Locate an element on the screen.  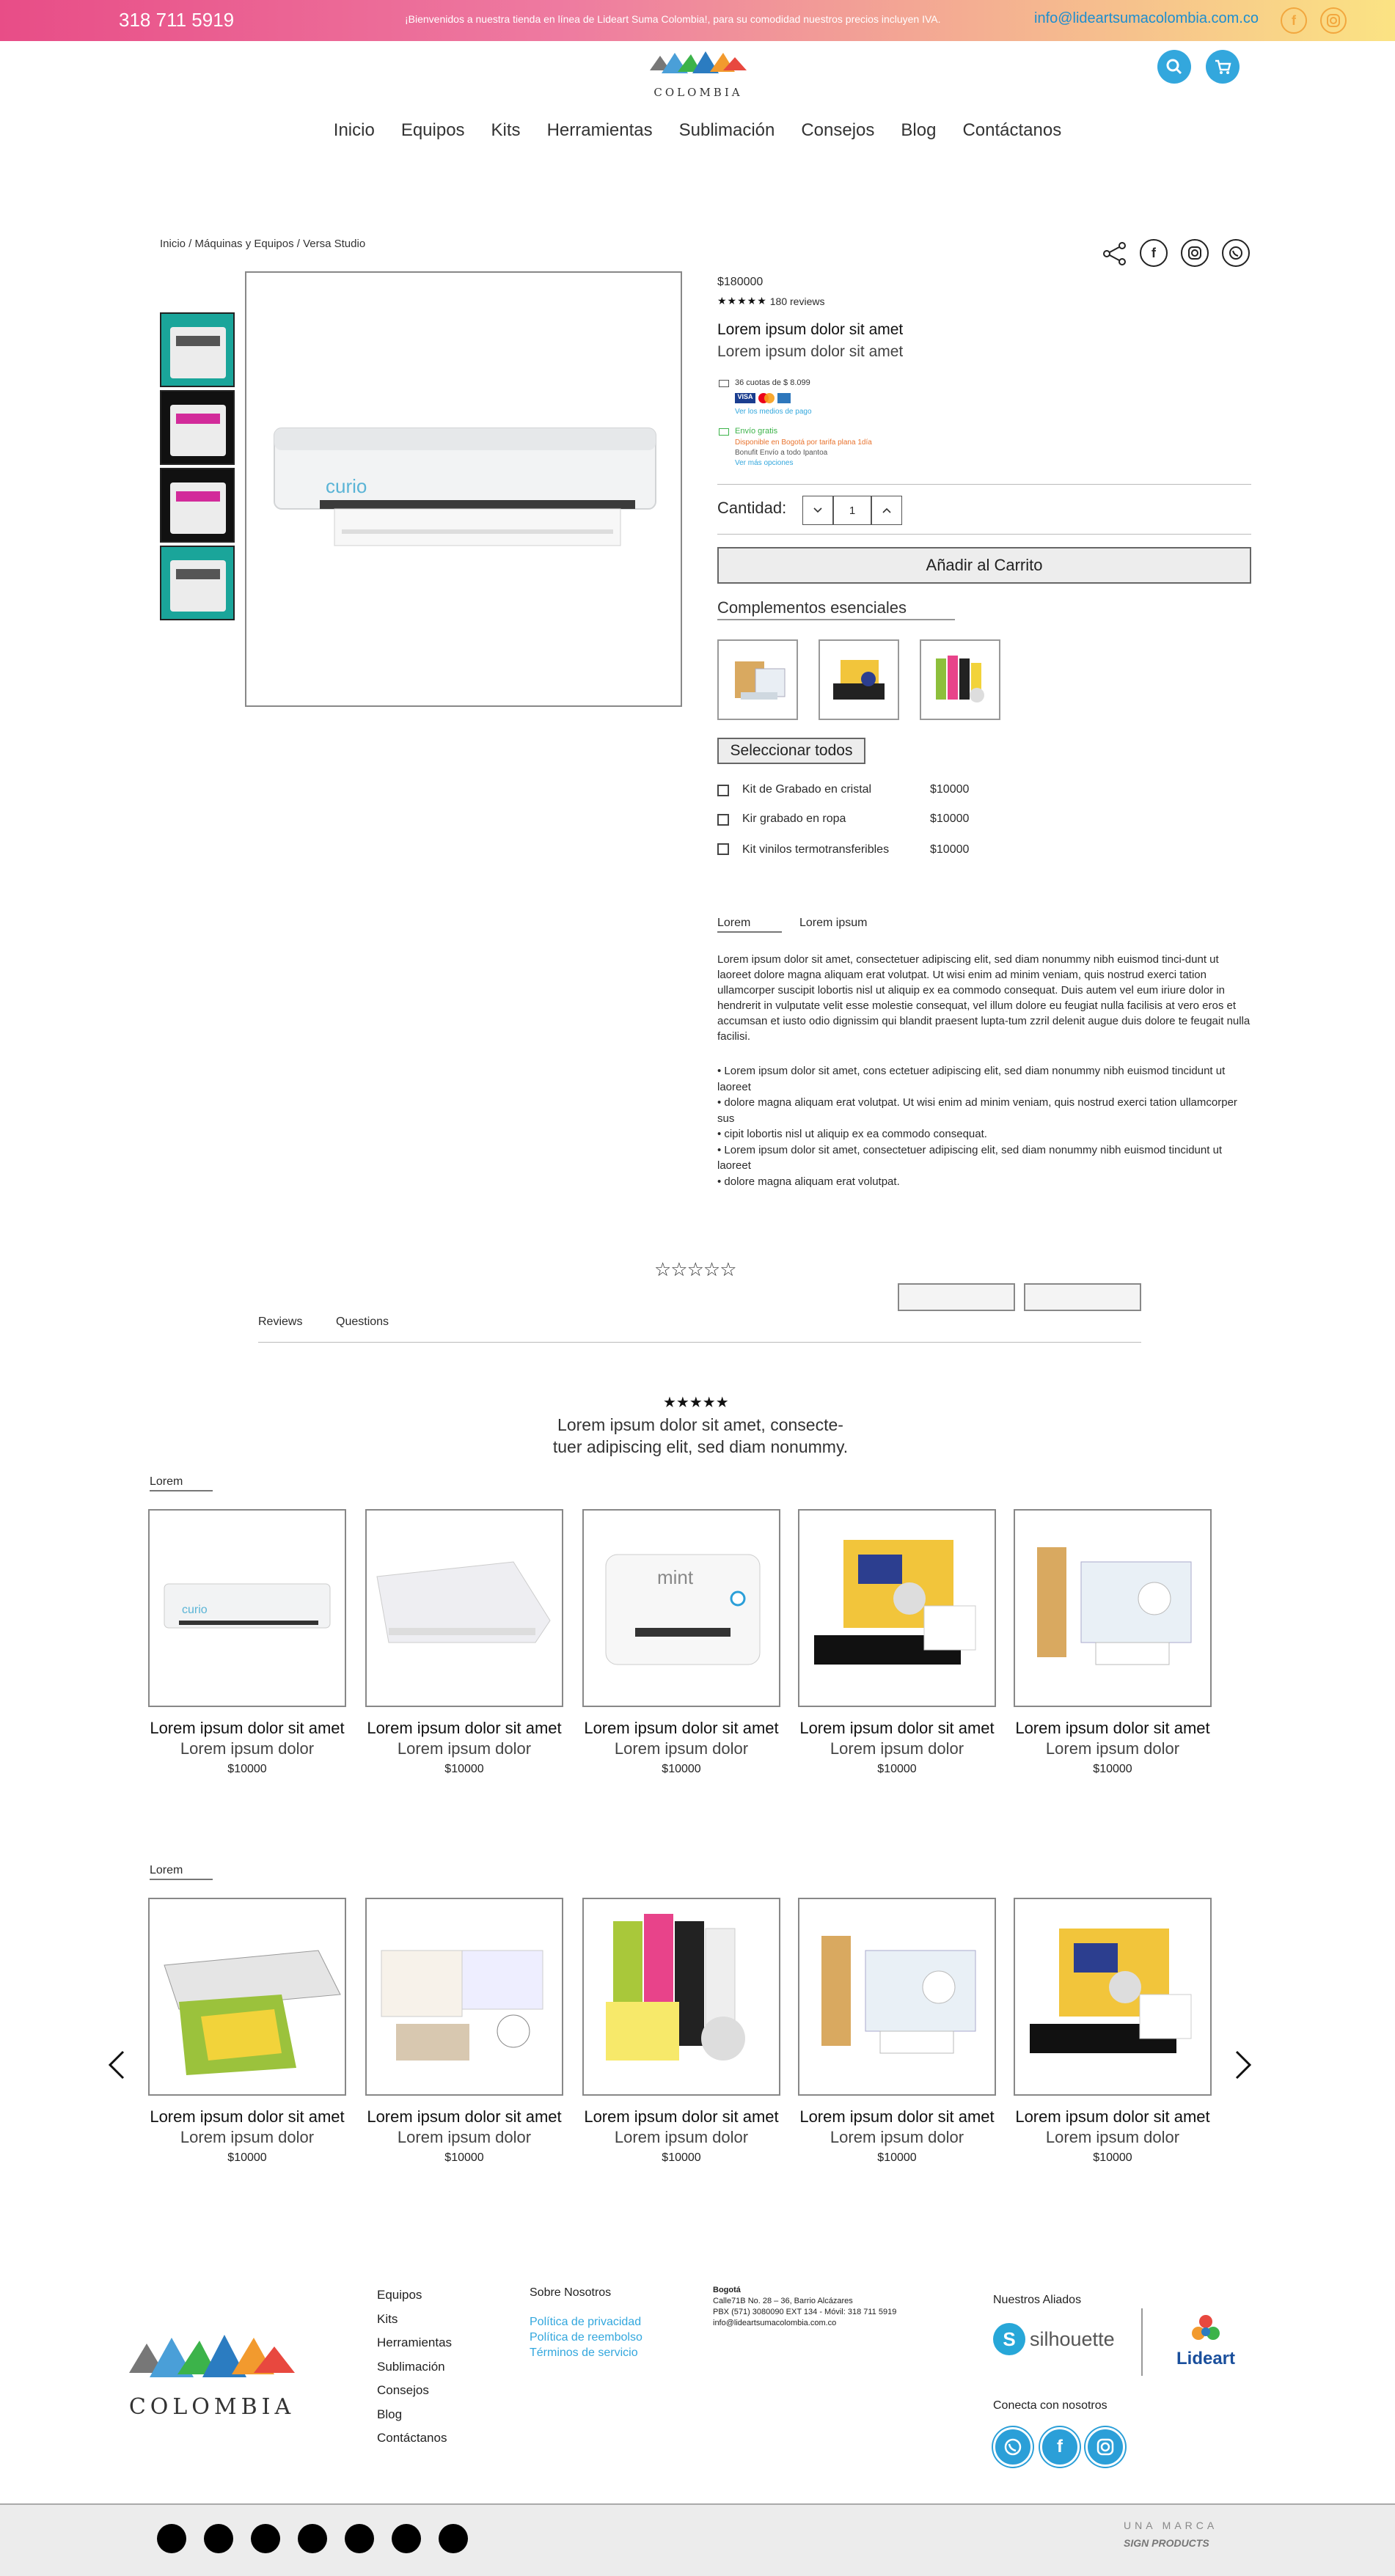
main-product-image: curio is located at coordinates (463, 489).